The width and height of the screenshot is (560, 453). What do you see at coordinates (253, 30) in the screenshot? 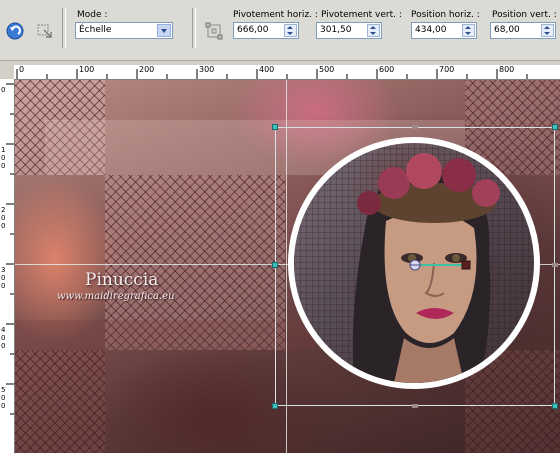
I see `pivot-horiz-value: 666,00` at bounding box center [253, 30].